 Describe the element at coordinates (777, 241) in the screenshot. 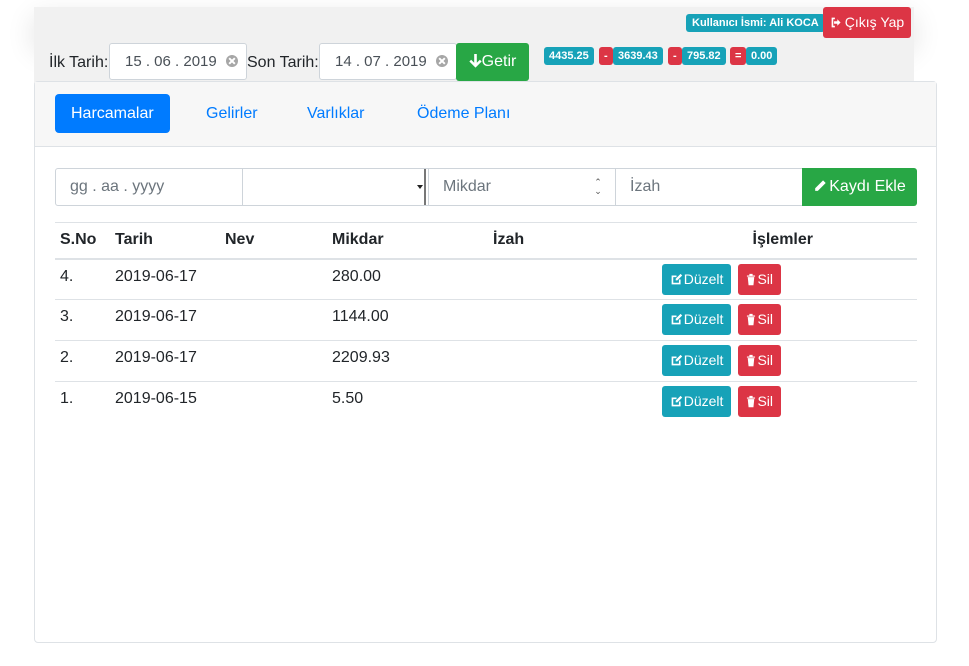

I see `col-header-actions: İşlemler` at that location.